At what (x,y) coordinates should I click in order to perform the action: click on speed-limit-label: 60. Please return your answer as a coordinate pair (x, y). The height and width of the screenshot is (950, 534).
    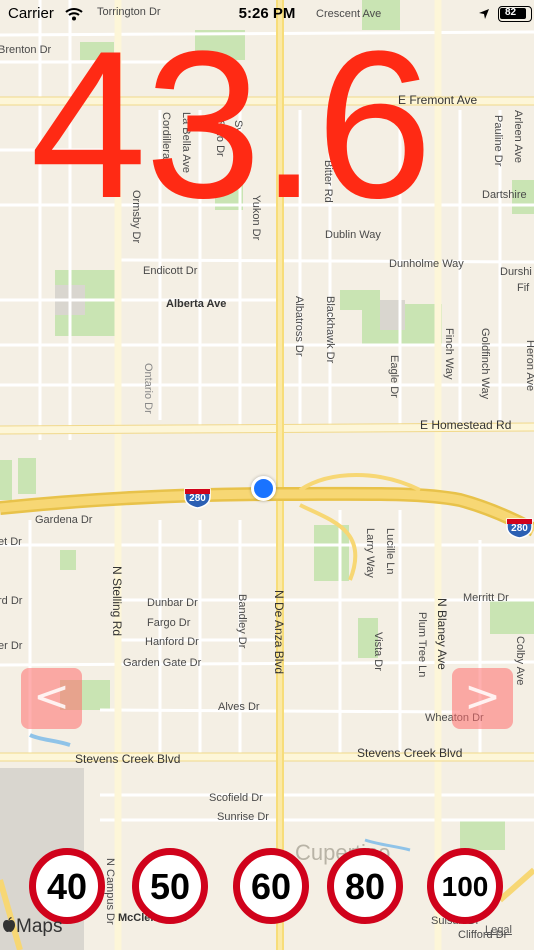
    Looking at the image, I should click on (271, 886).